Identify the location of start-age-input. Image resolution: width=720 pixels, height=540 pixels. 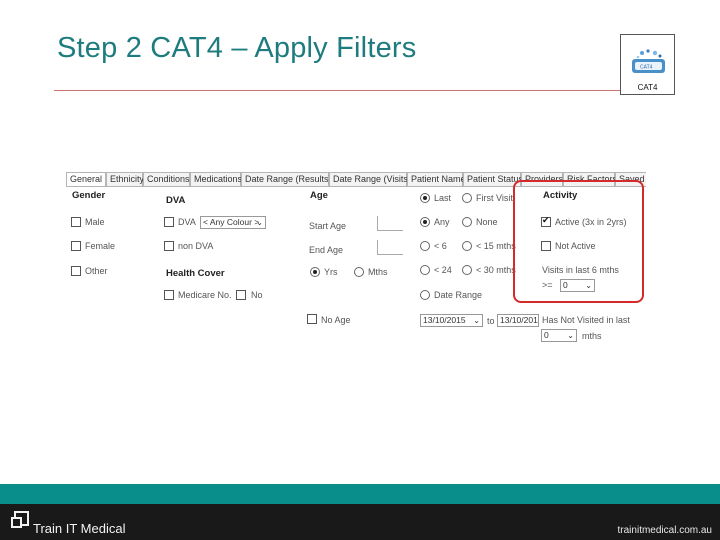
(390, 223).